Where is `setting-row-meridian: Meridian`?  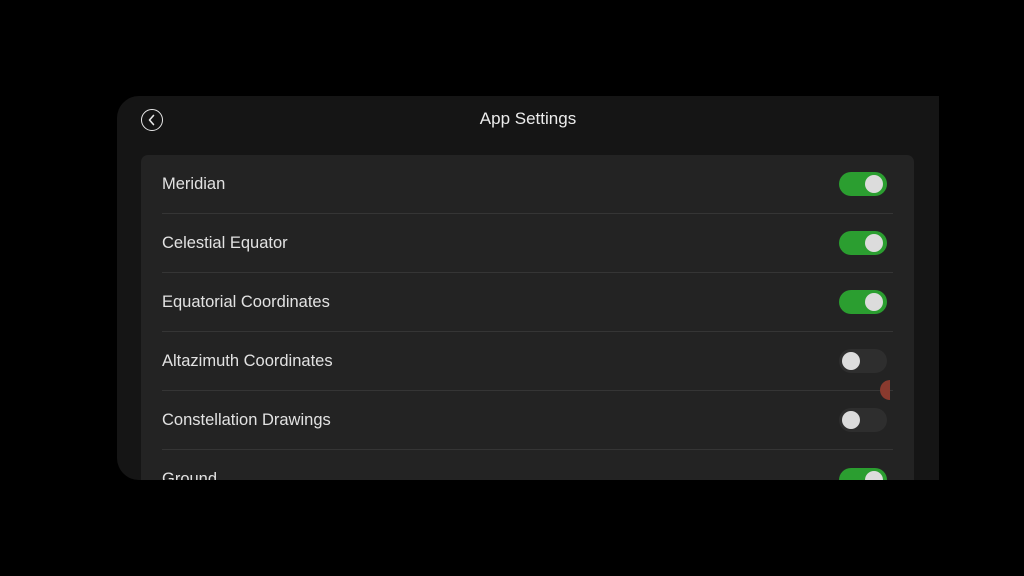
setting-row-meridian: Meridian is located at coordinates (527, 184).